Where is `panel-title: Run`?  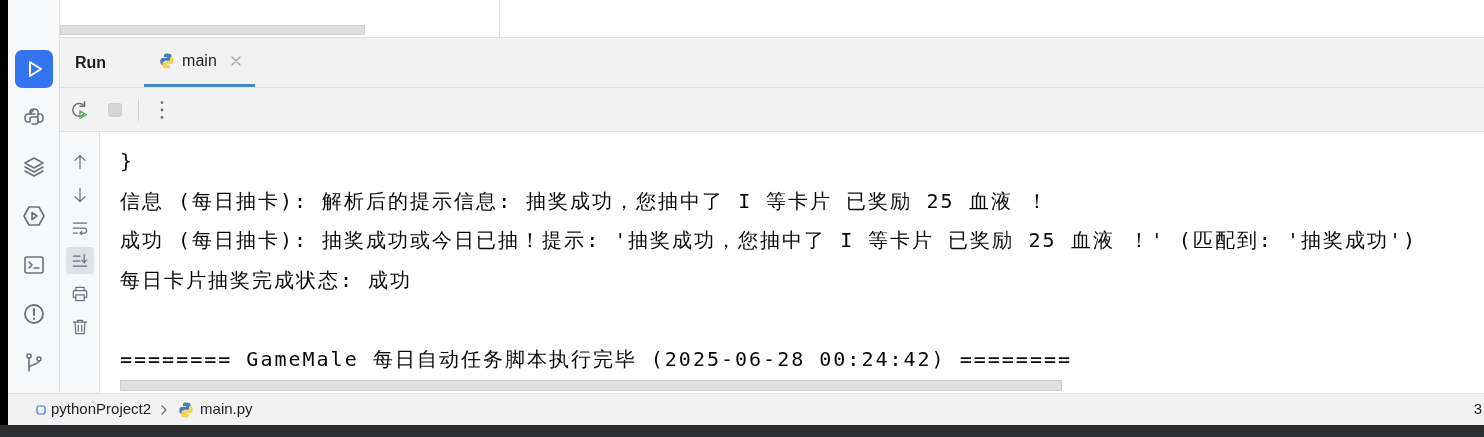 panel-title: Run is located at coordinates (91, 62).